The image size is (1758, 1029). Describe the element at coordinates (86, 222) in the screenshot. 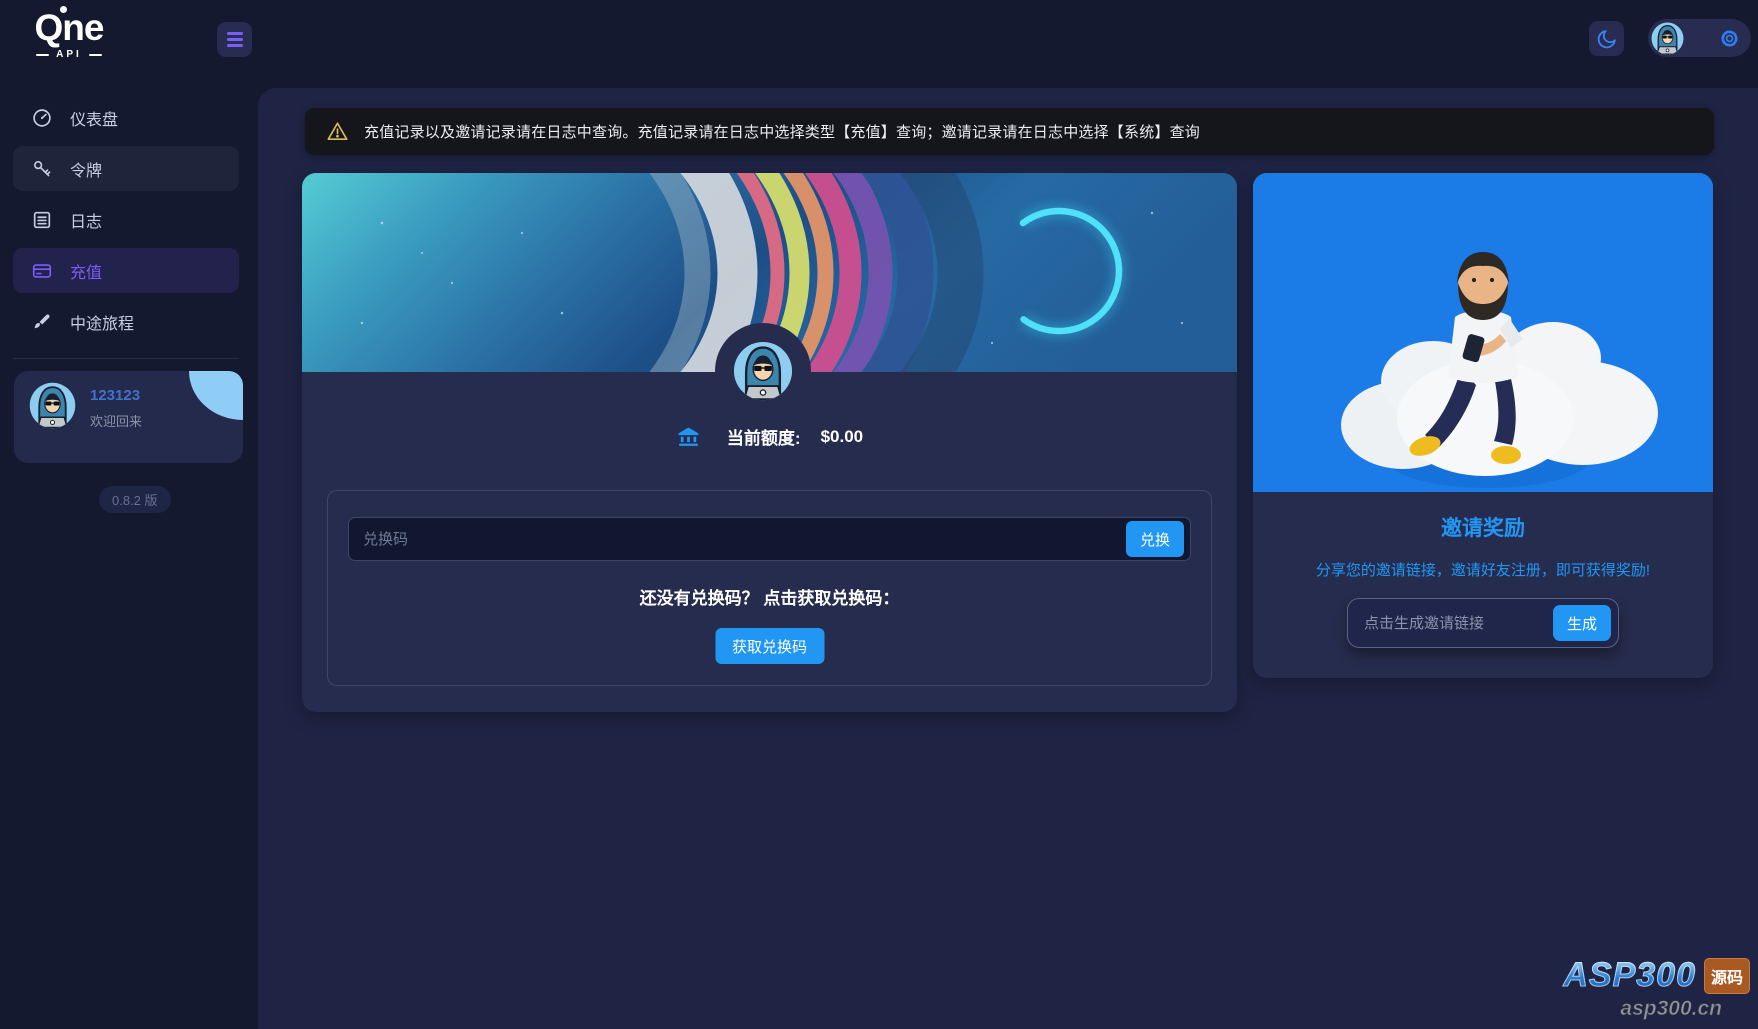

I see `sidebar-item-label: 日志` at that location.